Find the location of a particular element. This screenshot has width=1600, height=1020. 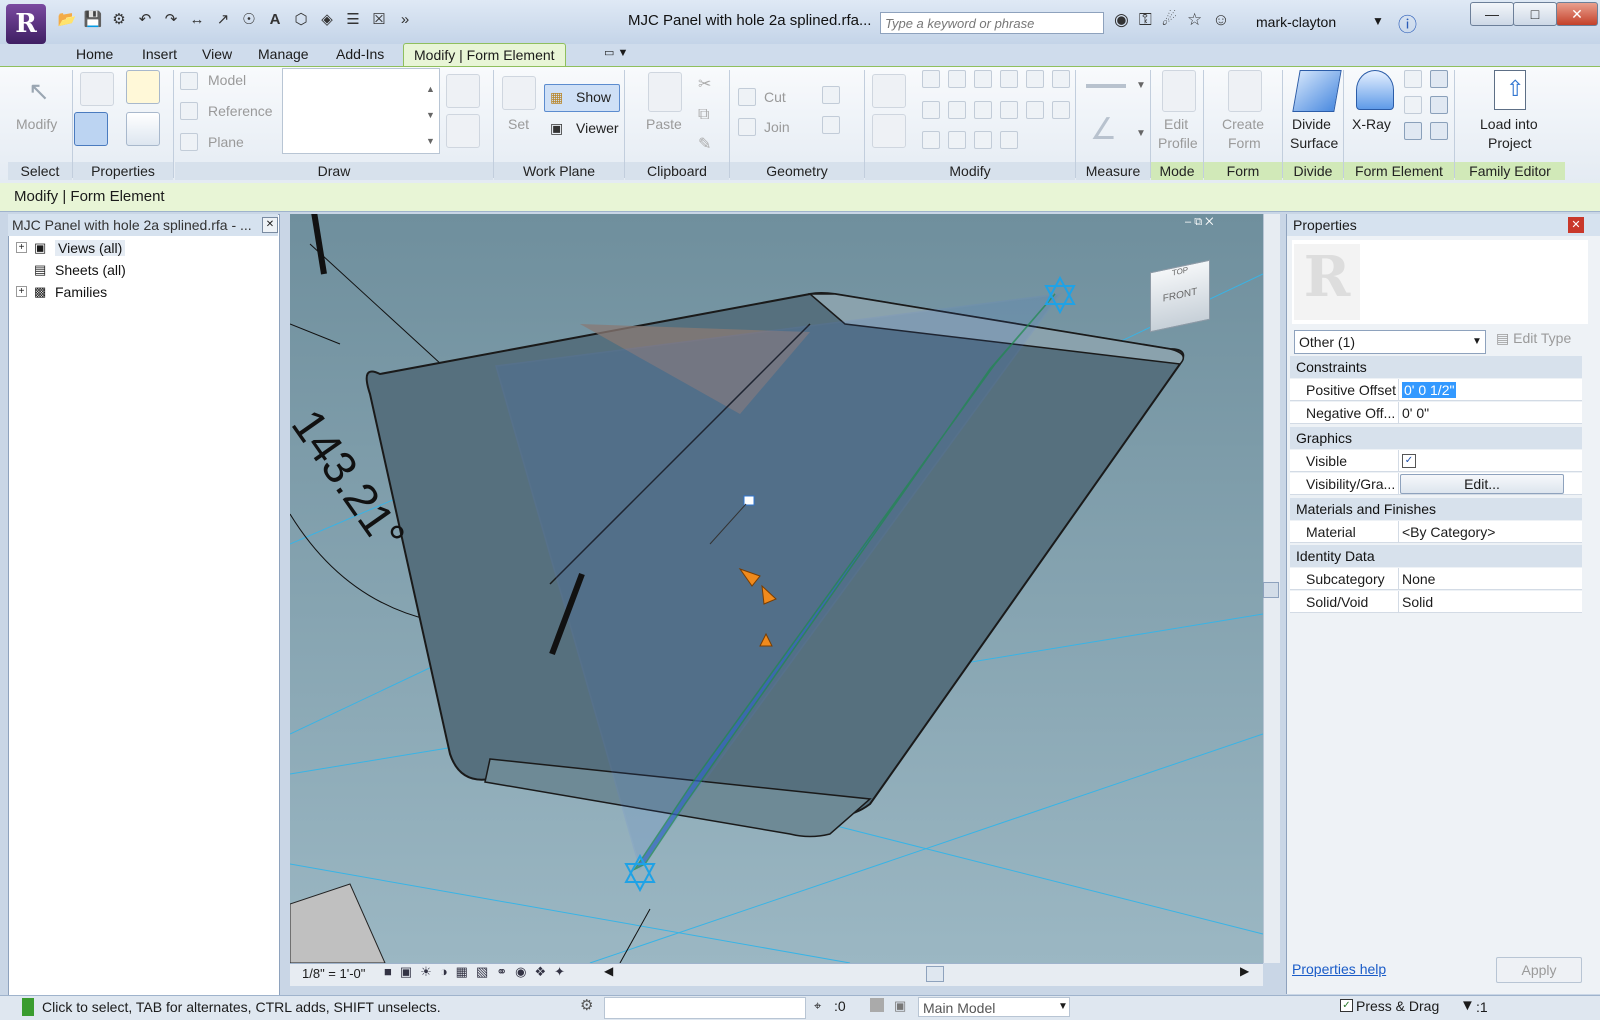

visual-style-icon: ▣ is located at coordinates (406, 972).